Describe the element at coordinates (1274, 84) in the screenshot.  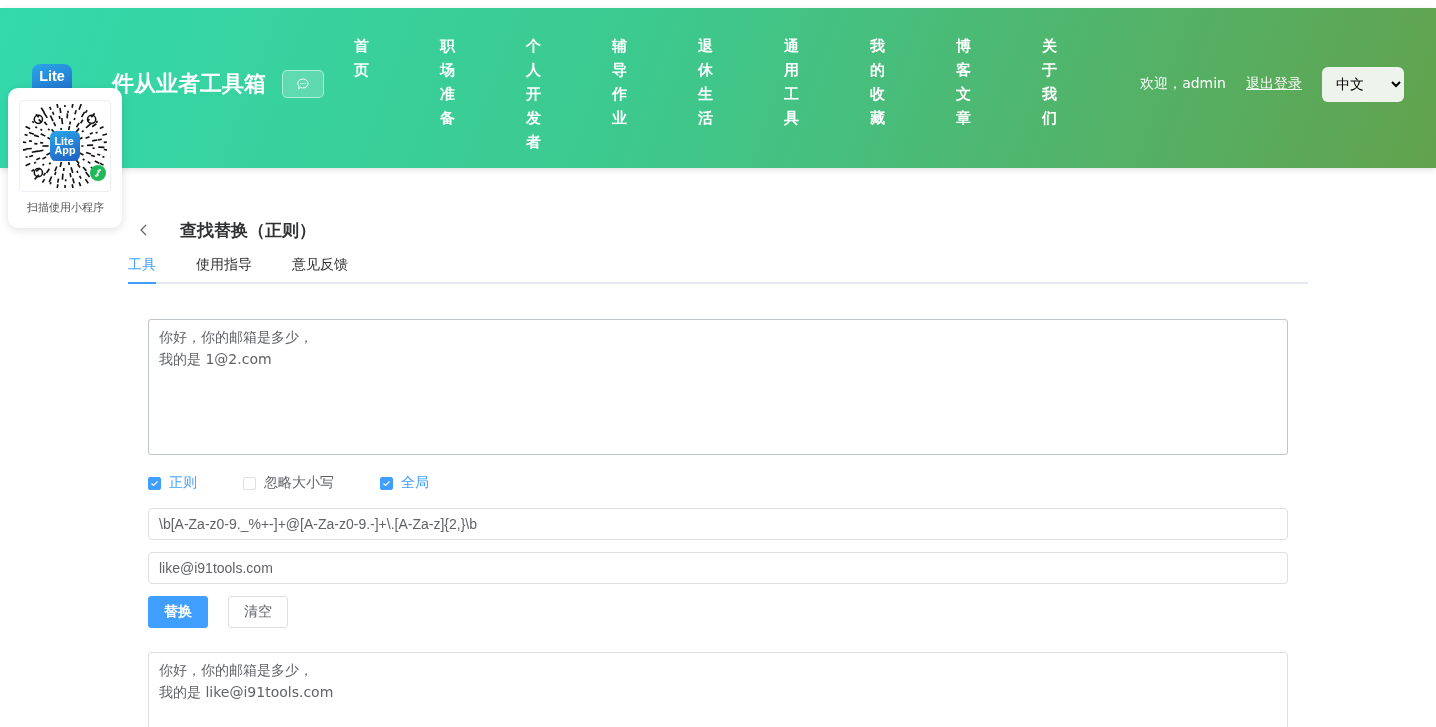
I see `logout-link: 退出登录` at that location.